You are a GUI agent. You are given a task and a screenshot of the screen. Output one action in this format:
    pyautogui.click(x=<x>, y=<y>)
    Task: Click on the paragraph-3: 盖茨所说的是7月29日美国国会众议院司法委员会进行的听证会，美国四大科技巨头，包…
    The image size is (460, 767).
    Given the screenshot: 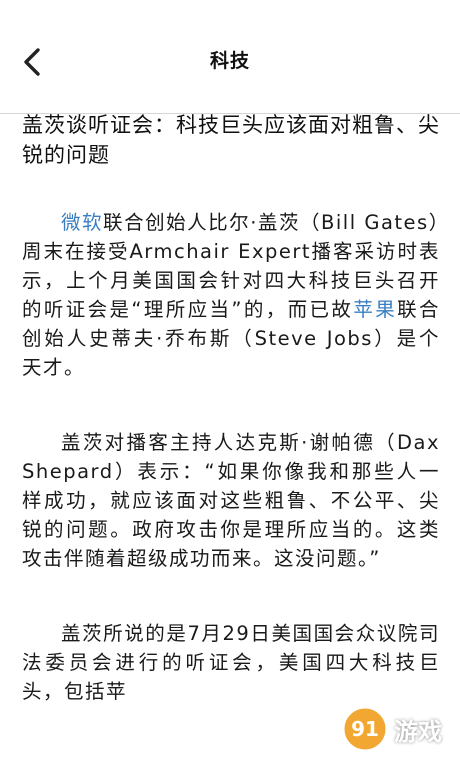 What is the action you would take?
    pyautogui.click(x=231, y=662)
    